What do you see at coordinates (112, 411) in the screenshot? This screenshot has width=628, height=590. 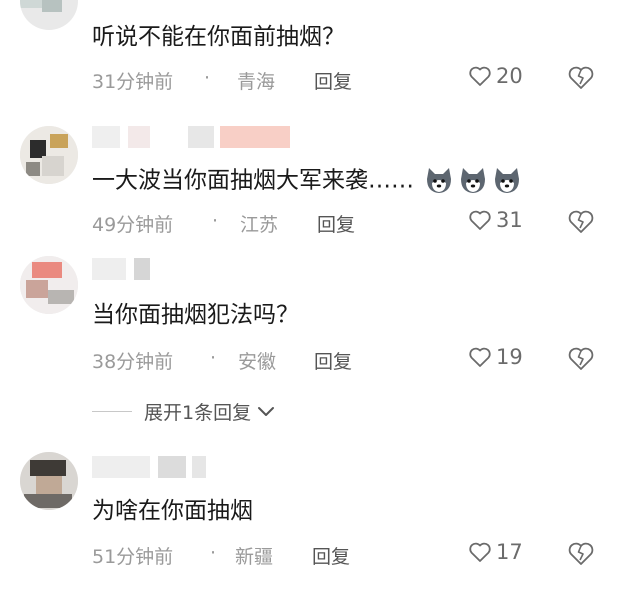 I see `divider-line` at bounding box center [112, 411].